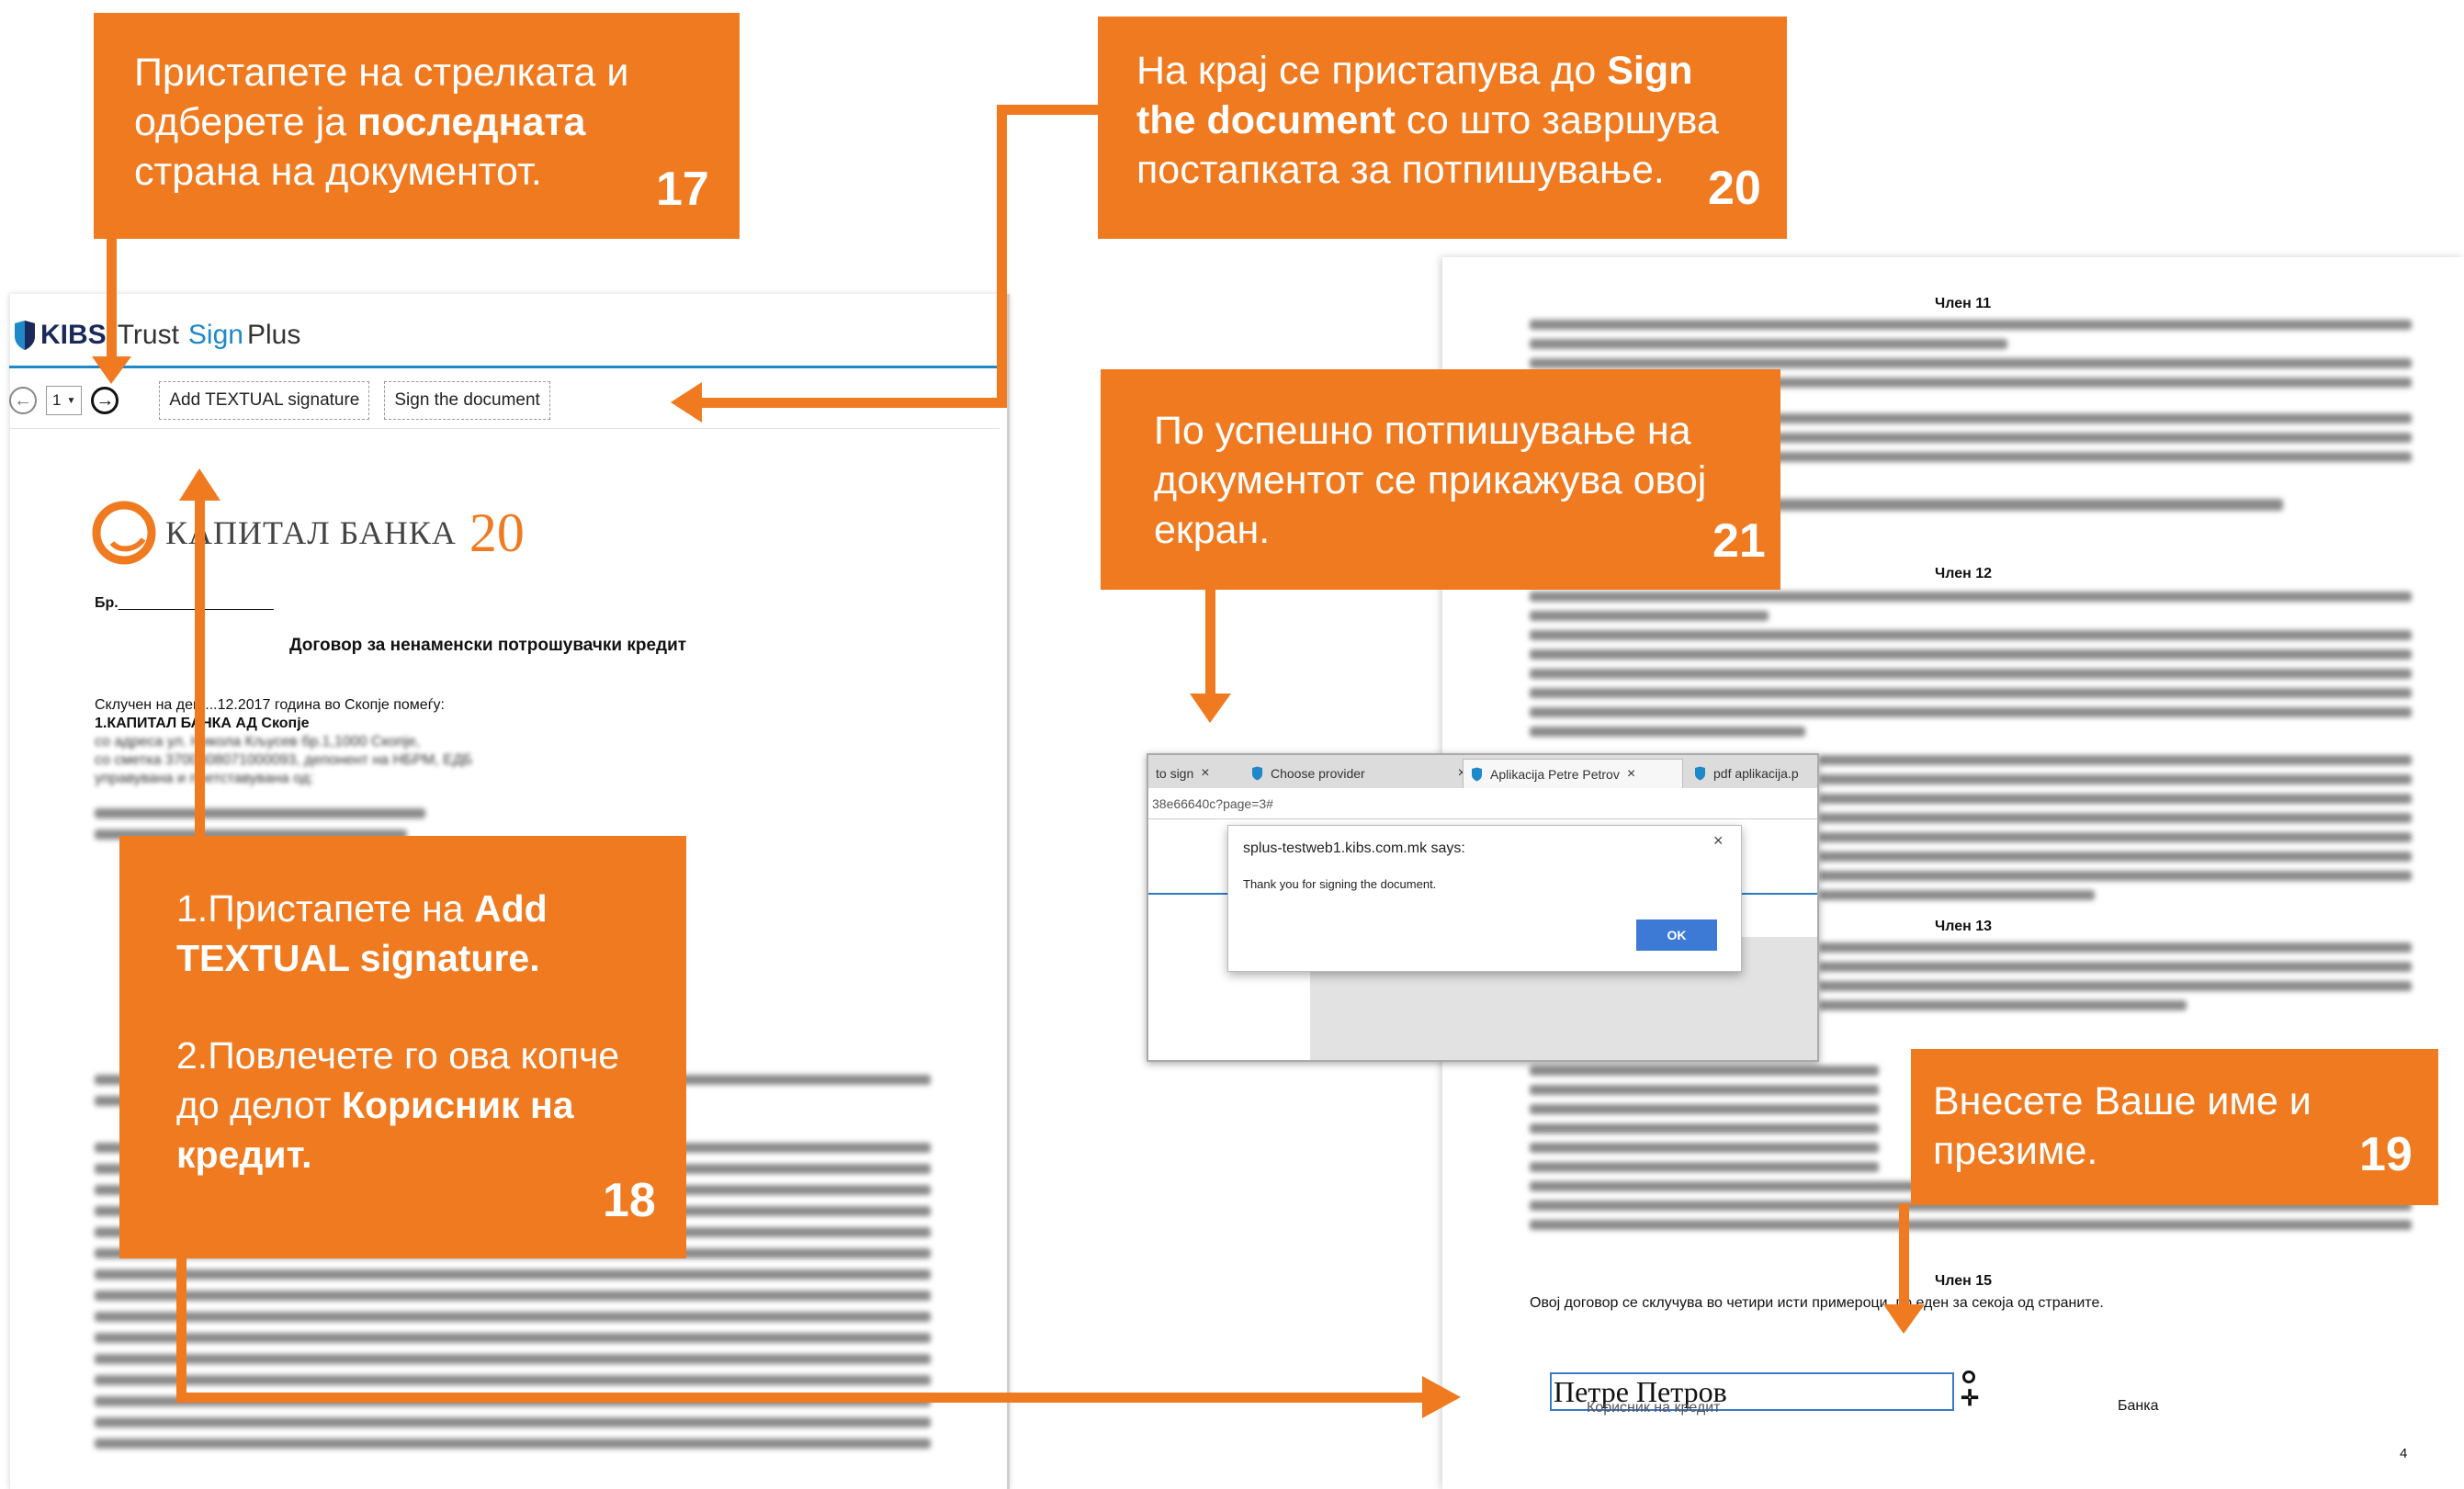 The image size is (2464, 1489). What do you see at coordinates (112, 298) in the screenshot?
I see `arrow-17-shaft` at bounding box center [112, 298].